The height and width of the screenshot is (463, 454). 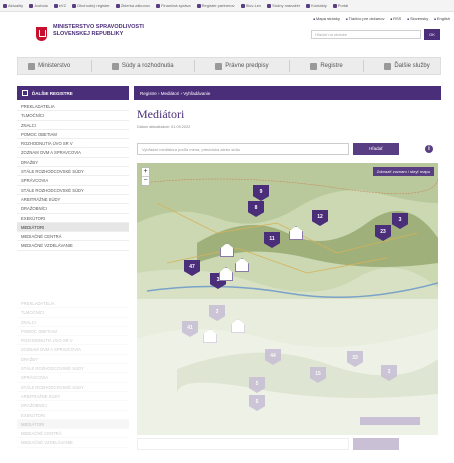 I want to click on nav-item-registers: Registre, so click(x=326, y=66).